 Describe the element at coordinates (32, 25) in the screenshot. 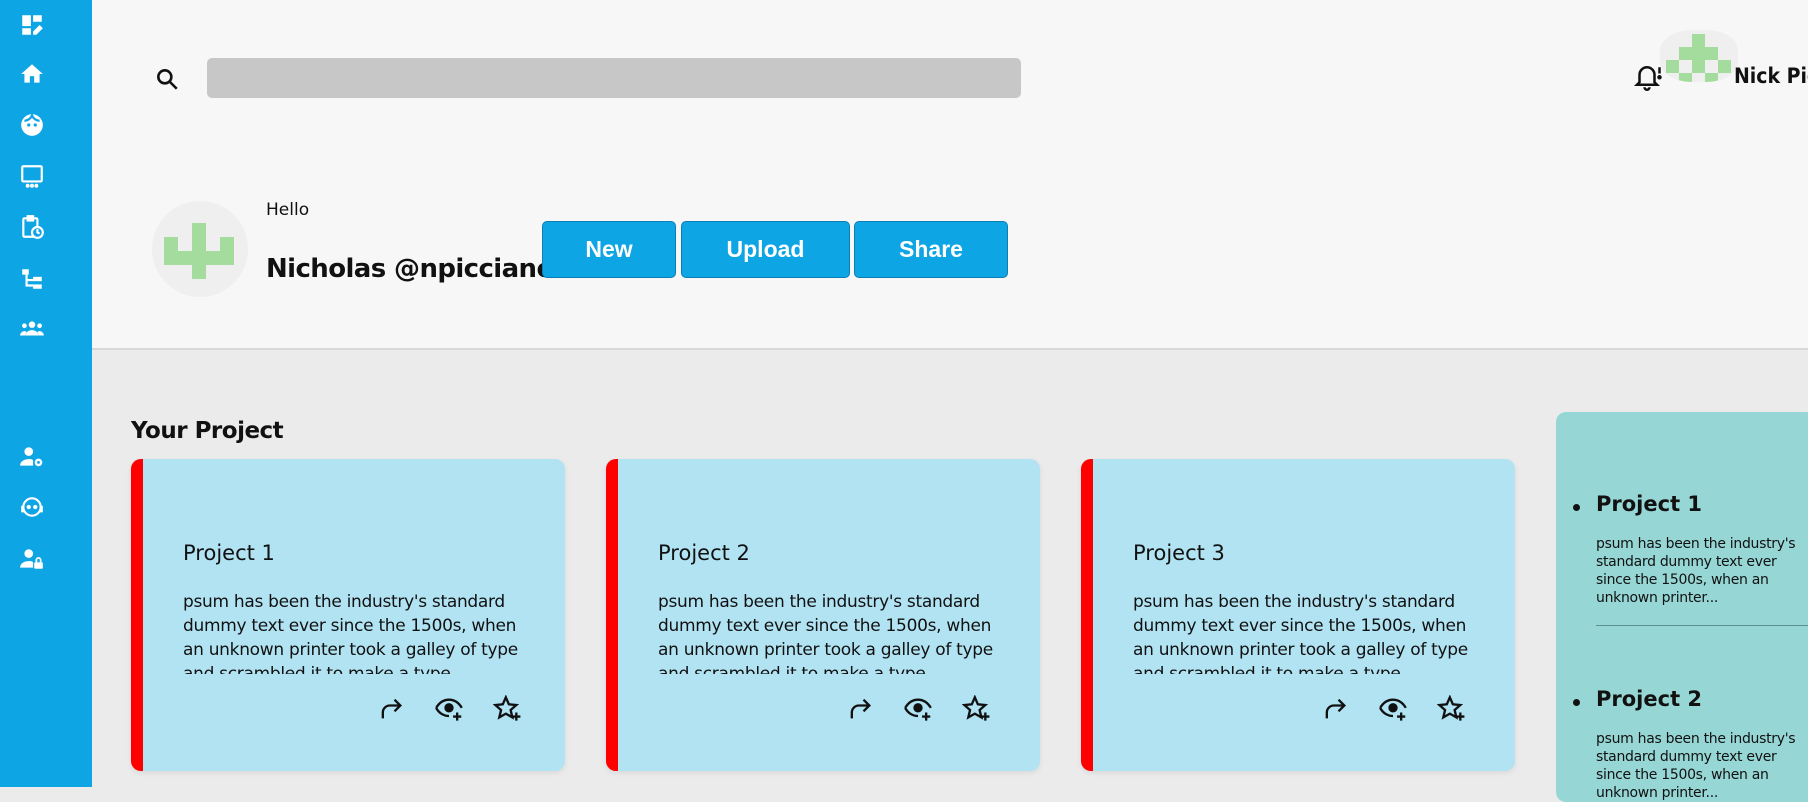

I see `dashboard-edit-icon` at that location.